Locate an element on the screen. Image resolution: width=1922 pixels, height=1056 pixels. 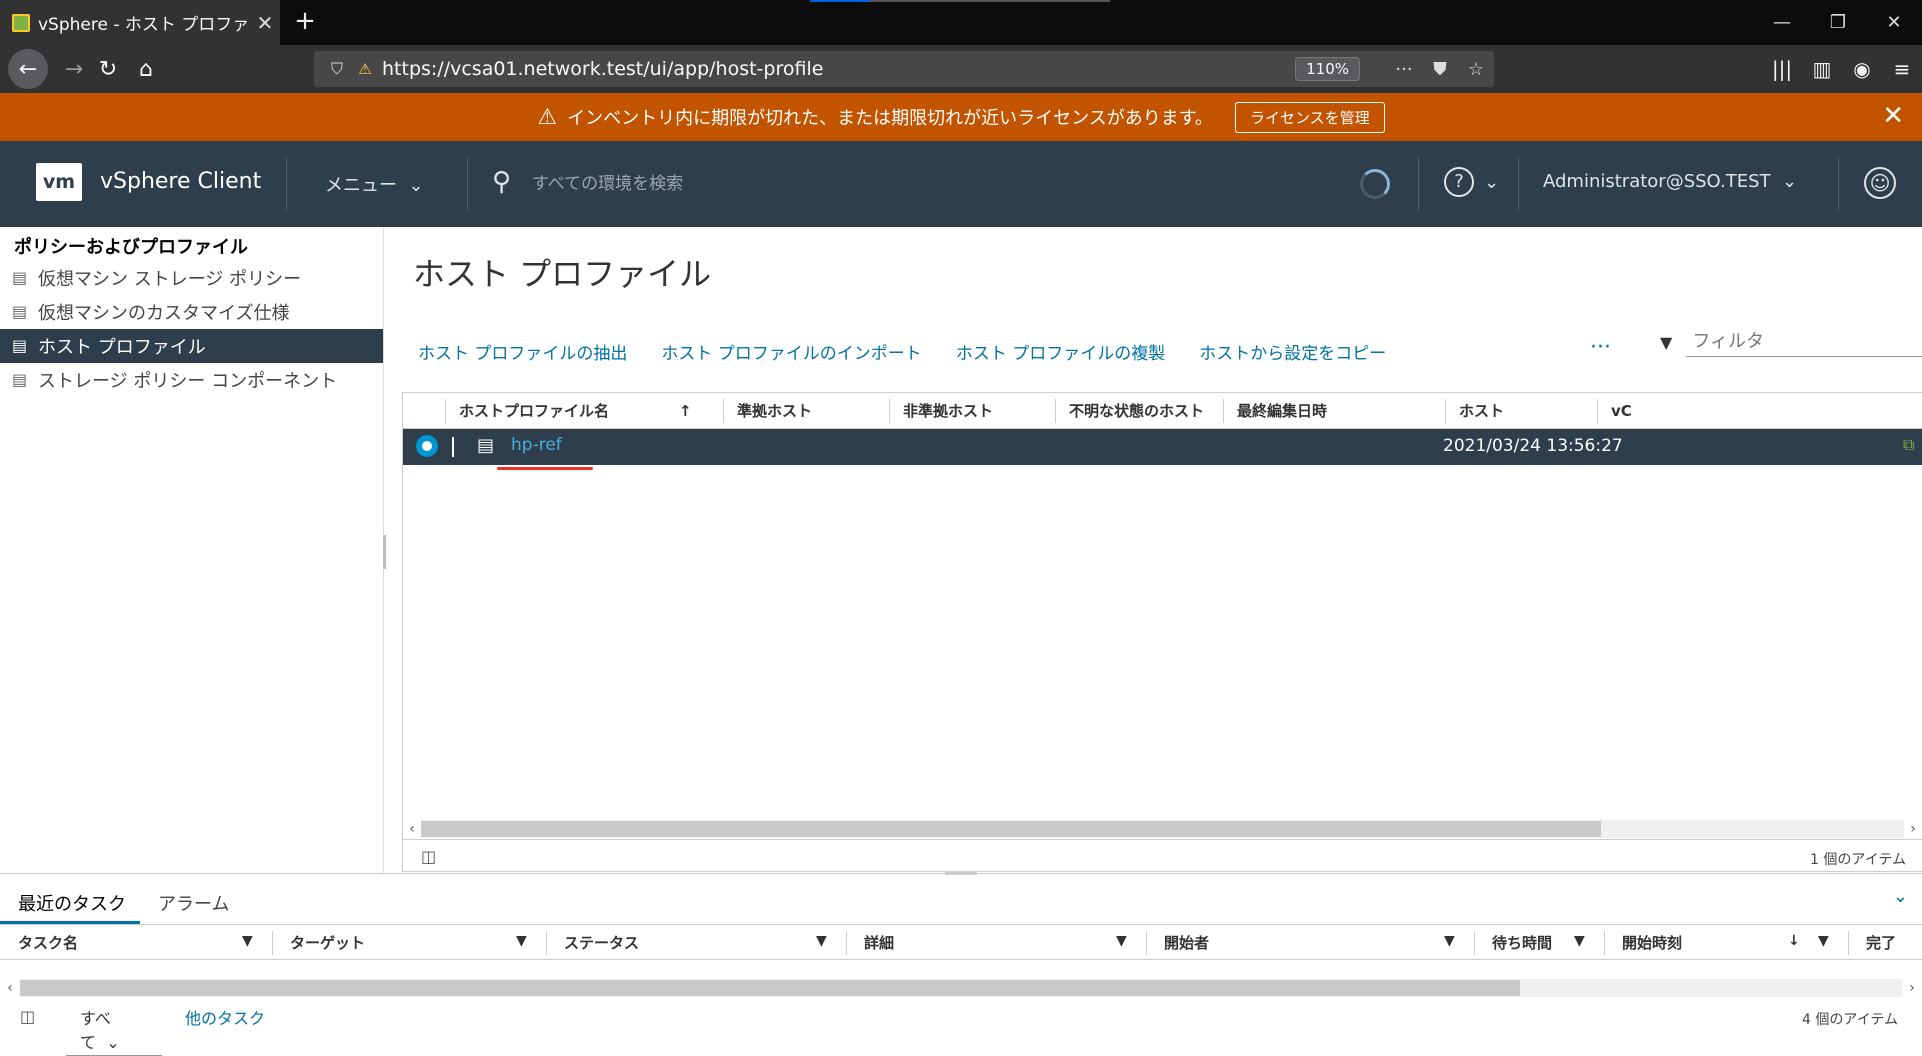
copy-settings-from-host-link: ホストから設定をコピー is located at coordinates (1292, 351).